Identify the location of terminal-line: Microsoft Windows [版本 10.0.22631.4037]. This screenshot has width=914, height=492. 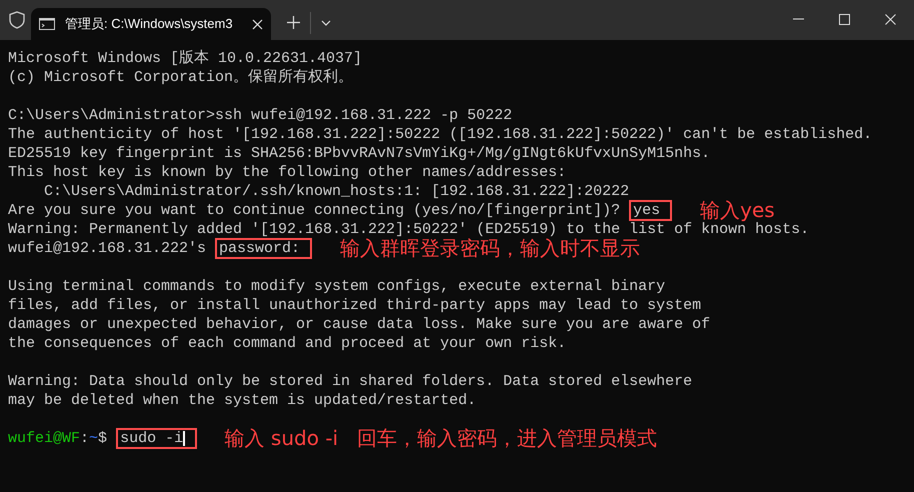
(185, 58).